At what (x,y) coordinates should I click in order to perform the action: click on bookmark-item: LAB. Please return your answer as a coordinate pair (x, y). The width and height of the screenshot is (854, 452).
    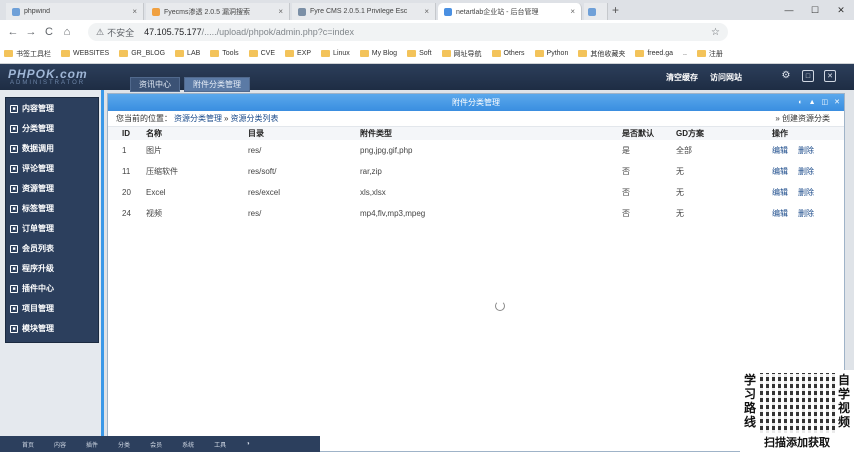
    Looking at the image, I should click on (187, 53).